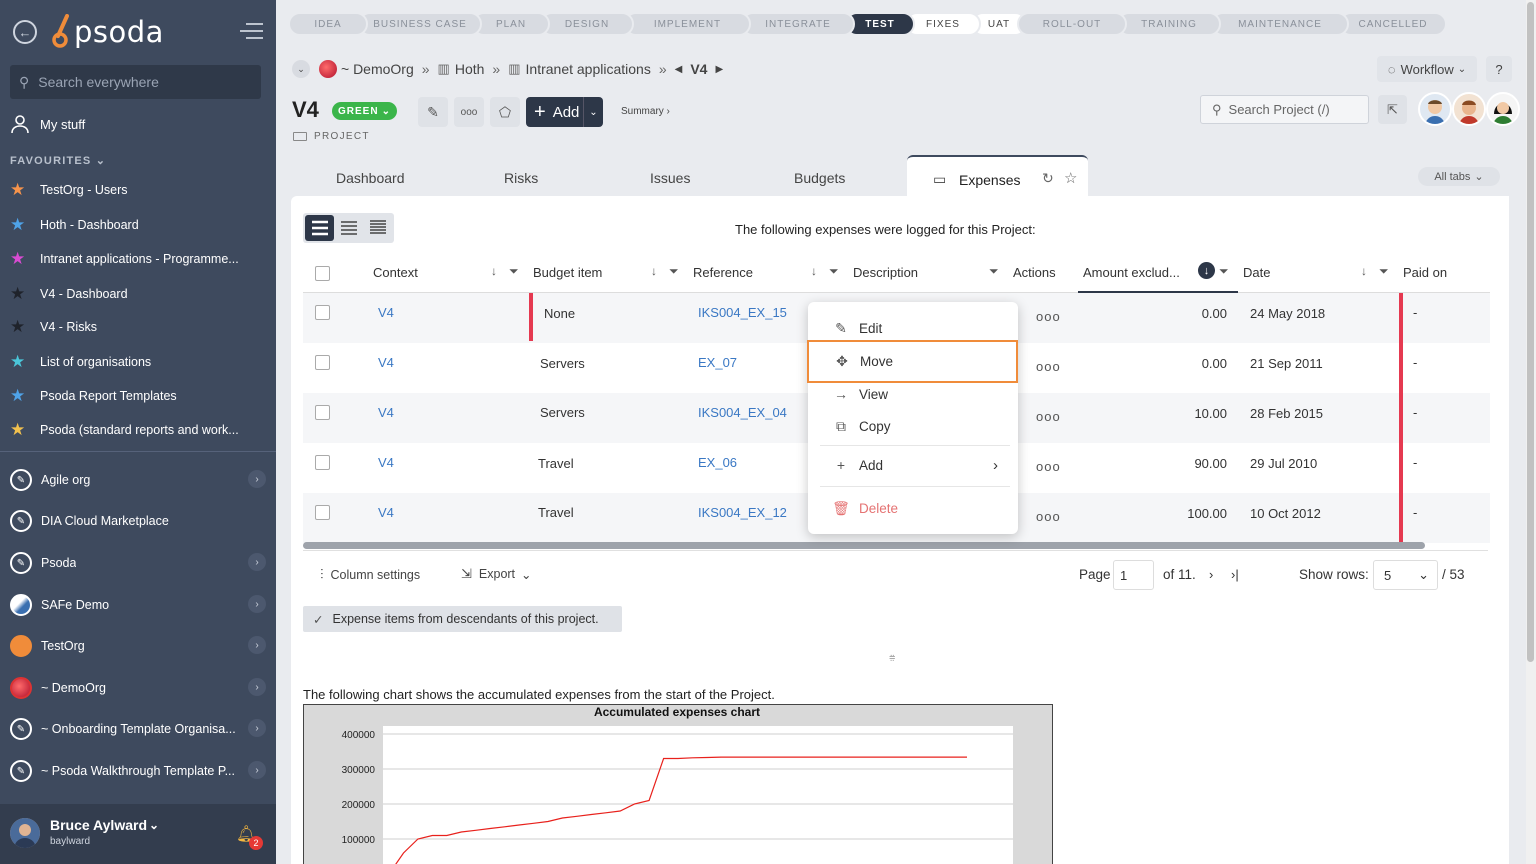  Describe the element at coordinates (1133, 575) in the screenshot. I see `page-input: 1` at that location.